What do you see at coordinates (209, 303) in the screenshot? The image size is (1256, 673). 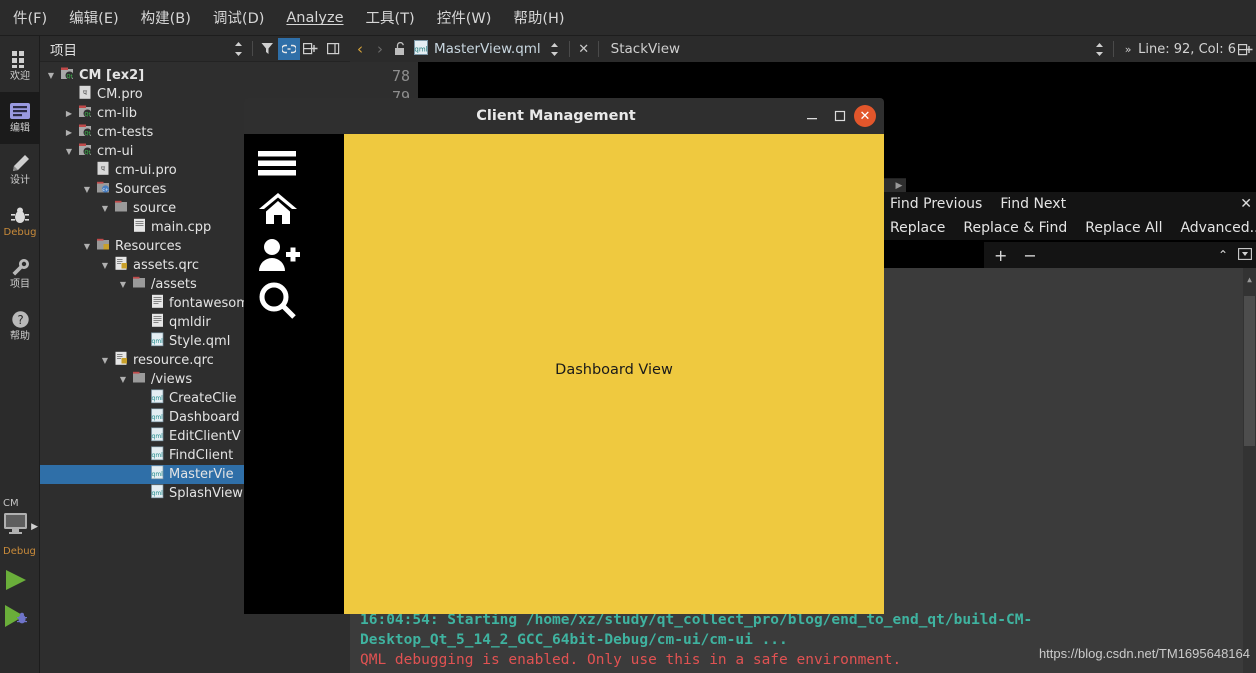 I see `tree-item-label: fontawesom` at bounding box center [209, 303].